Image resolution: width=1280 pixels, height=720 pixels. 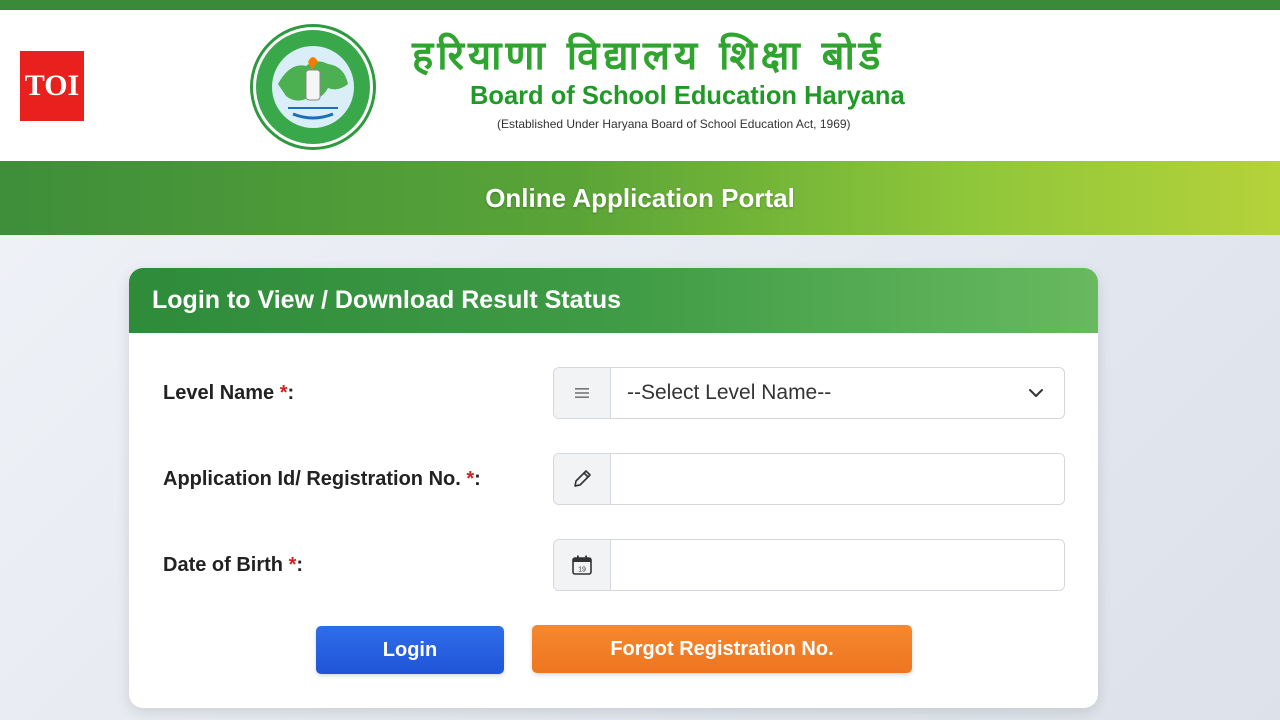 I want to click on portal-banner: Online Application Portal, so click(x=640, y=198).